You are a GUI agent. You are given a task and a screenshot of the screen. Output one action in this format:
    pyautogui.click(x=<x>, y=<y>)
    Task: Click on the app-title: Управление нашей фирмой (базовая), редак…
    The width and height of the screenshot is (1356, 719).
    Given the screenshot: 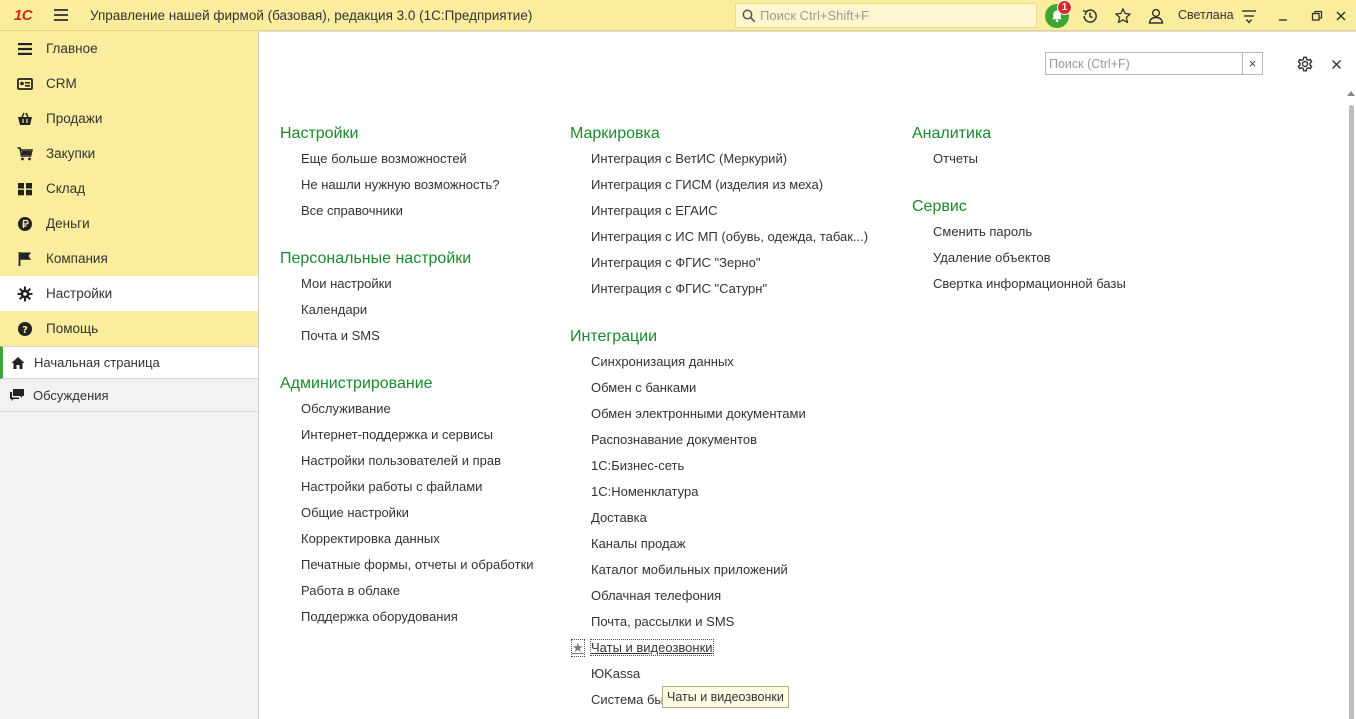 What is the action you would take?
    pyautogui.click(x=311, y=15)
    